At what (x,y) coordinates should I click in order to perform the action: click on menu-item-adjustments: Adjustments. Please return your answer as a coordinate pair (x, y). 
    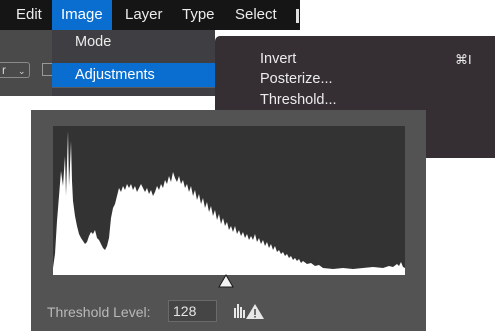
    Looking at the image, I should click on (133, 75).